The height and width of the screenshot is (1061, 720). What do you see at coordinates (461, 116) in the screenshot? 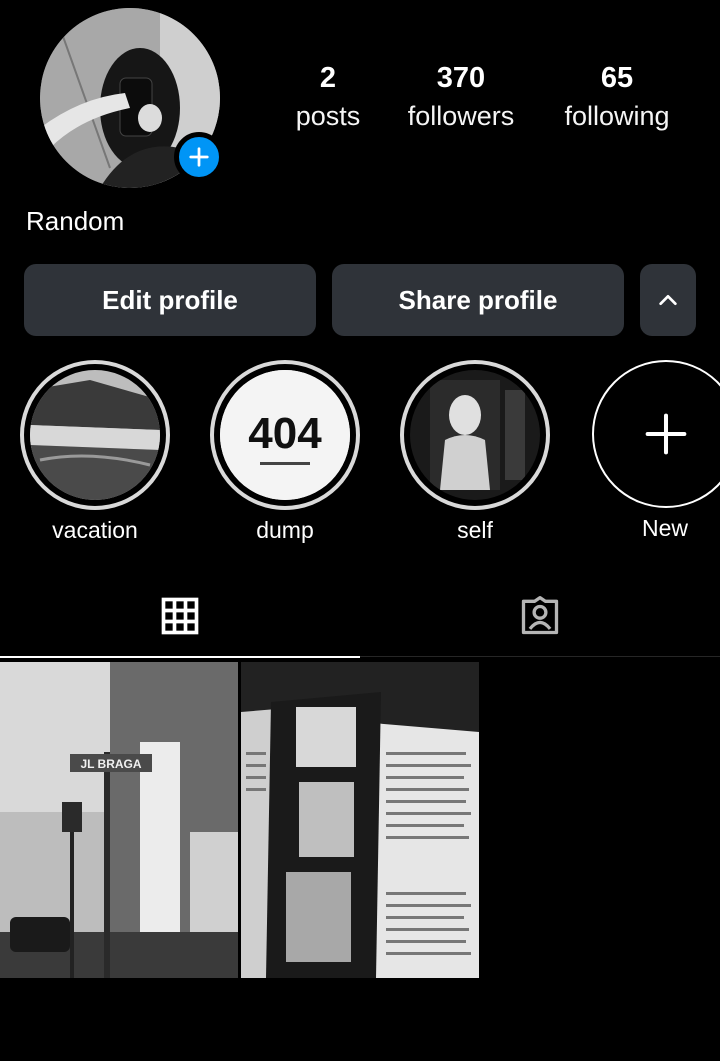
I see `followers-label: followers` at bounding box center [461, 116].